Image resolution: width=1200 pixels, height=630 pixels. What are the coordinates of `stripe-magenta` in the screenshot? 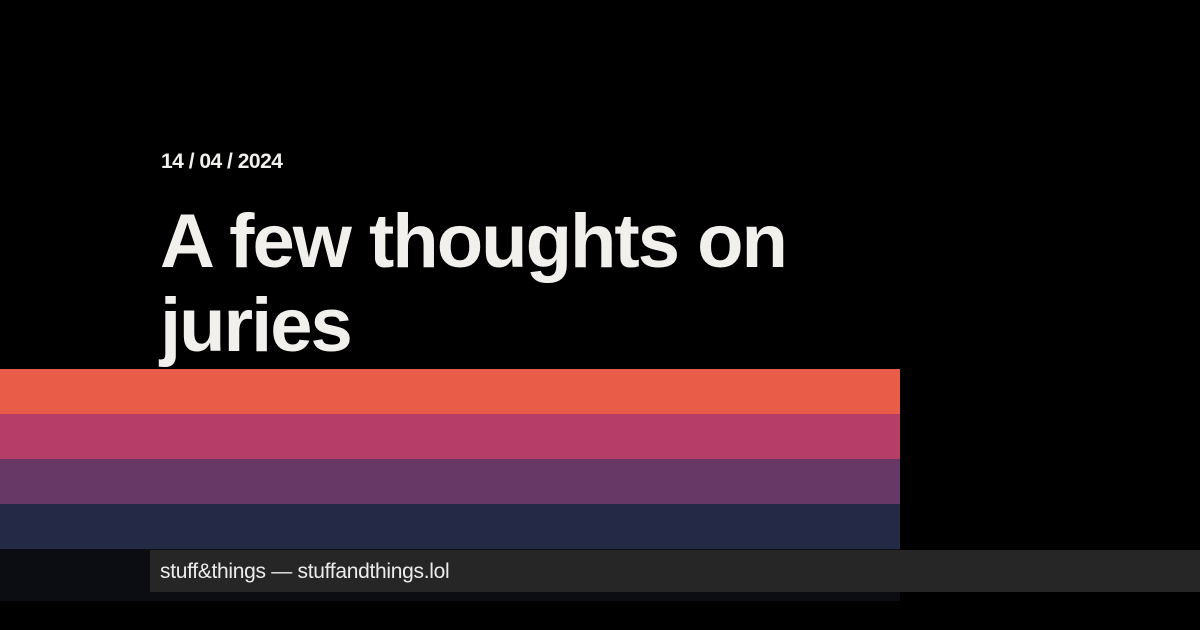 It's located at (450, 436).